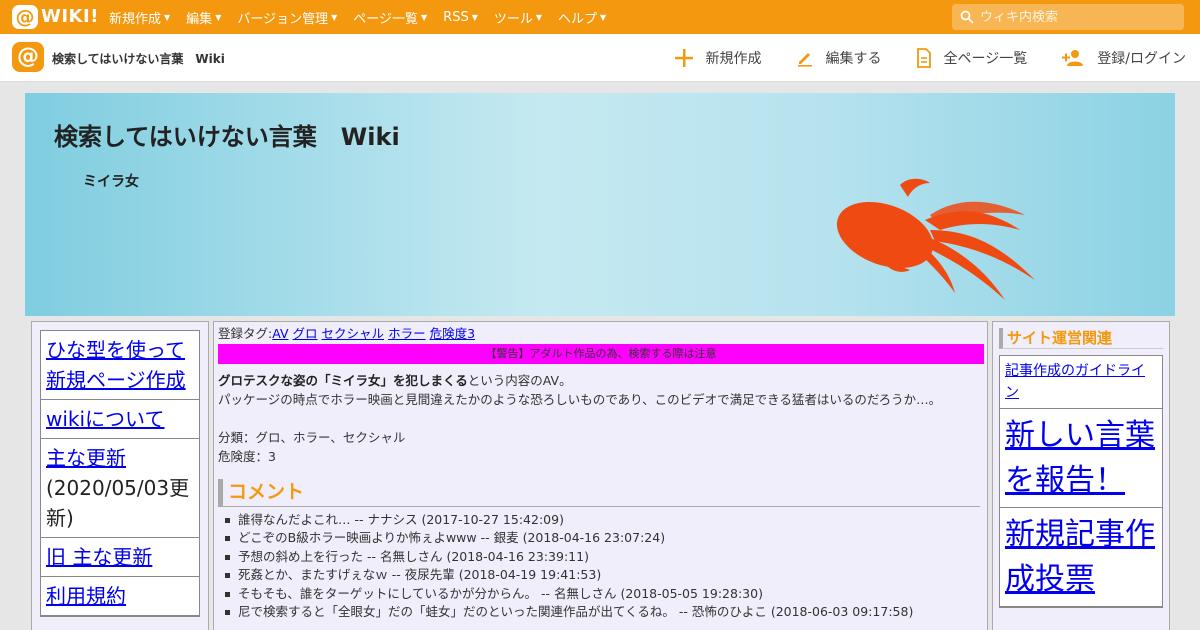 This screenshot has height=630, width=1200. Describe the element at coordinates (28, 57) in the screenshot. I see `wiki-logo-icon: @` at that location.